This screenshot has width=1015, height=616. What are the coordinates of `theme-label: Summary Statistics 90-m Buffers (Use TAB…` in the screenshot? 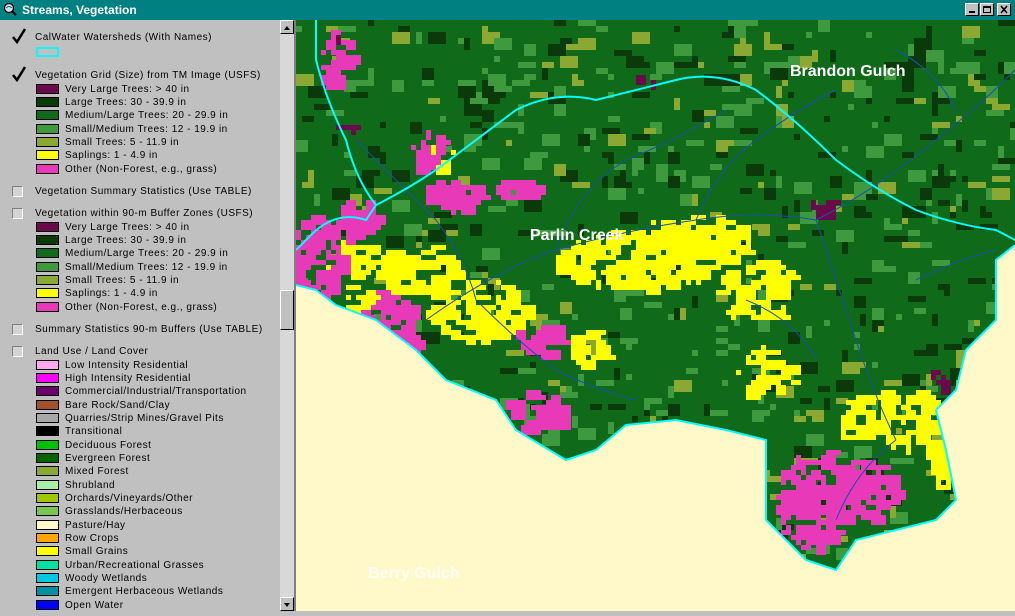 It's located at (149, 329).